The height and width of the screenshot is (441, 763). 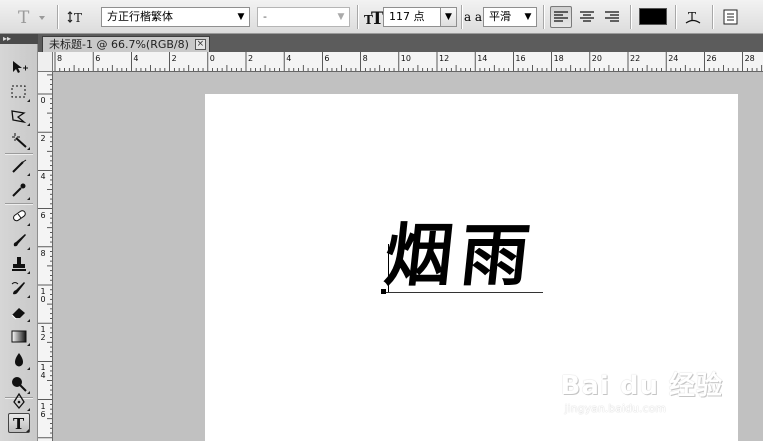 I want to click on eyedropper-tool-icon, so click(x=19, y=190).